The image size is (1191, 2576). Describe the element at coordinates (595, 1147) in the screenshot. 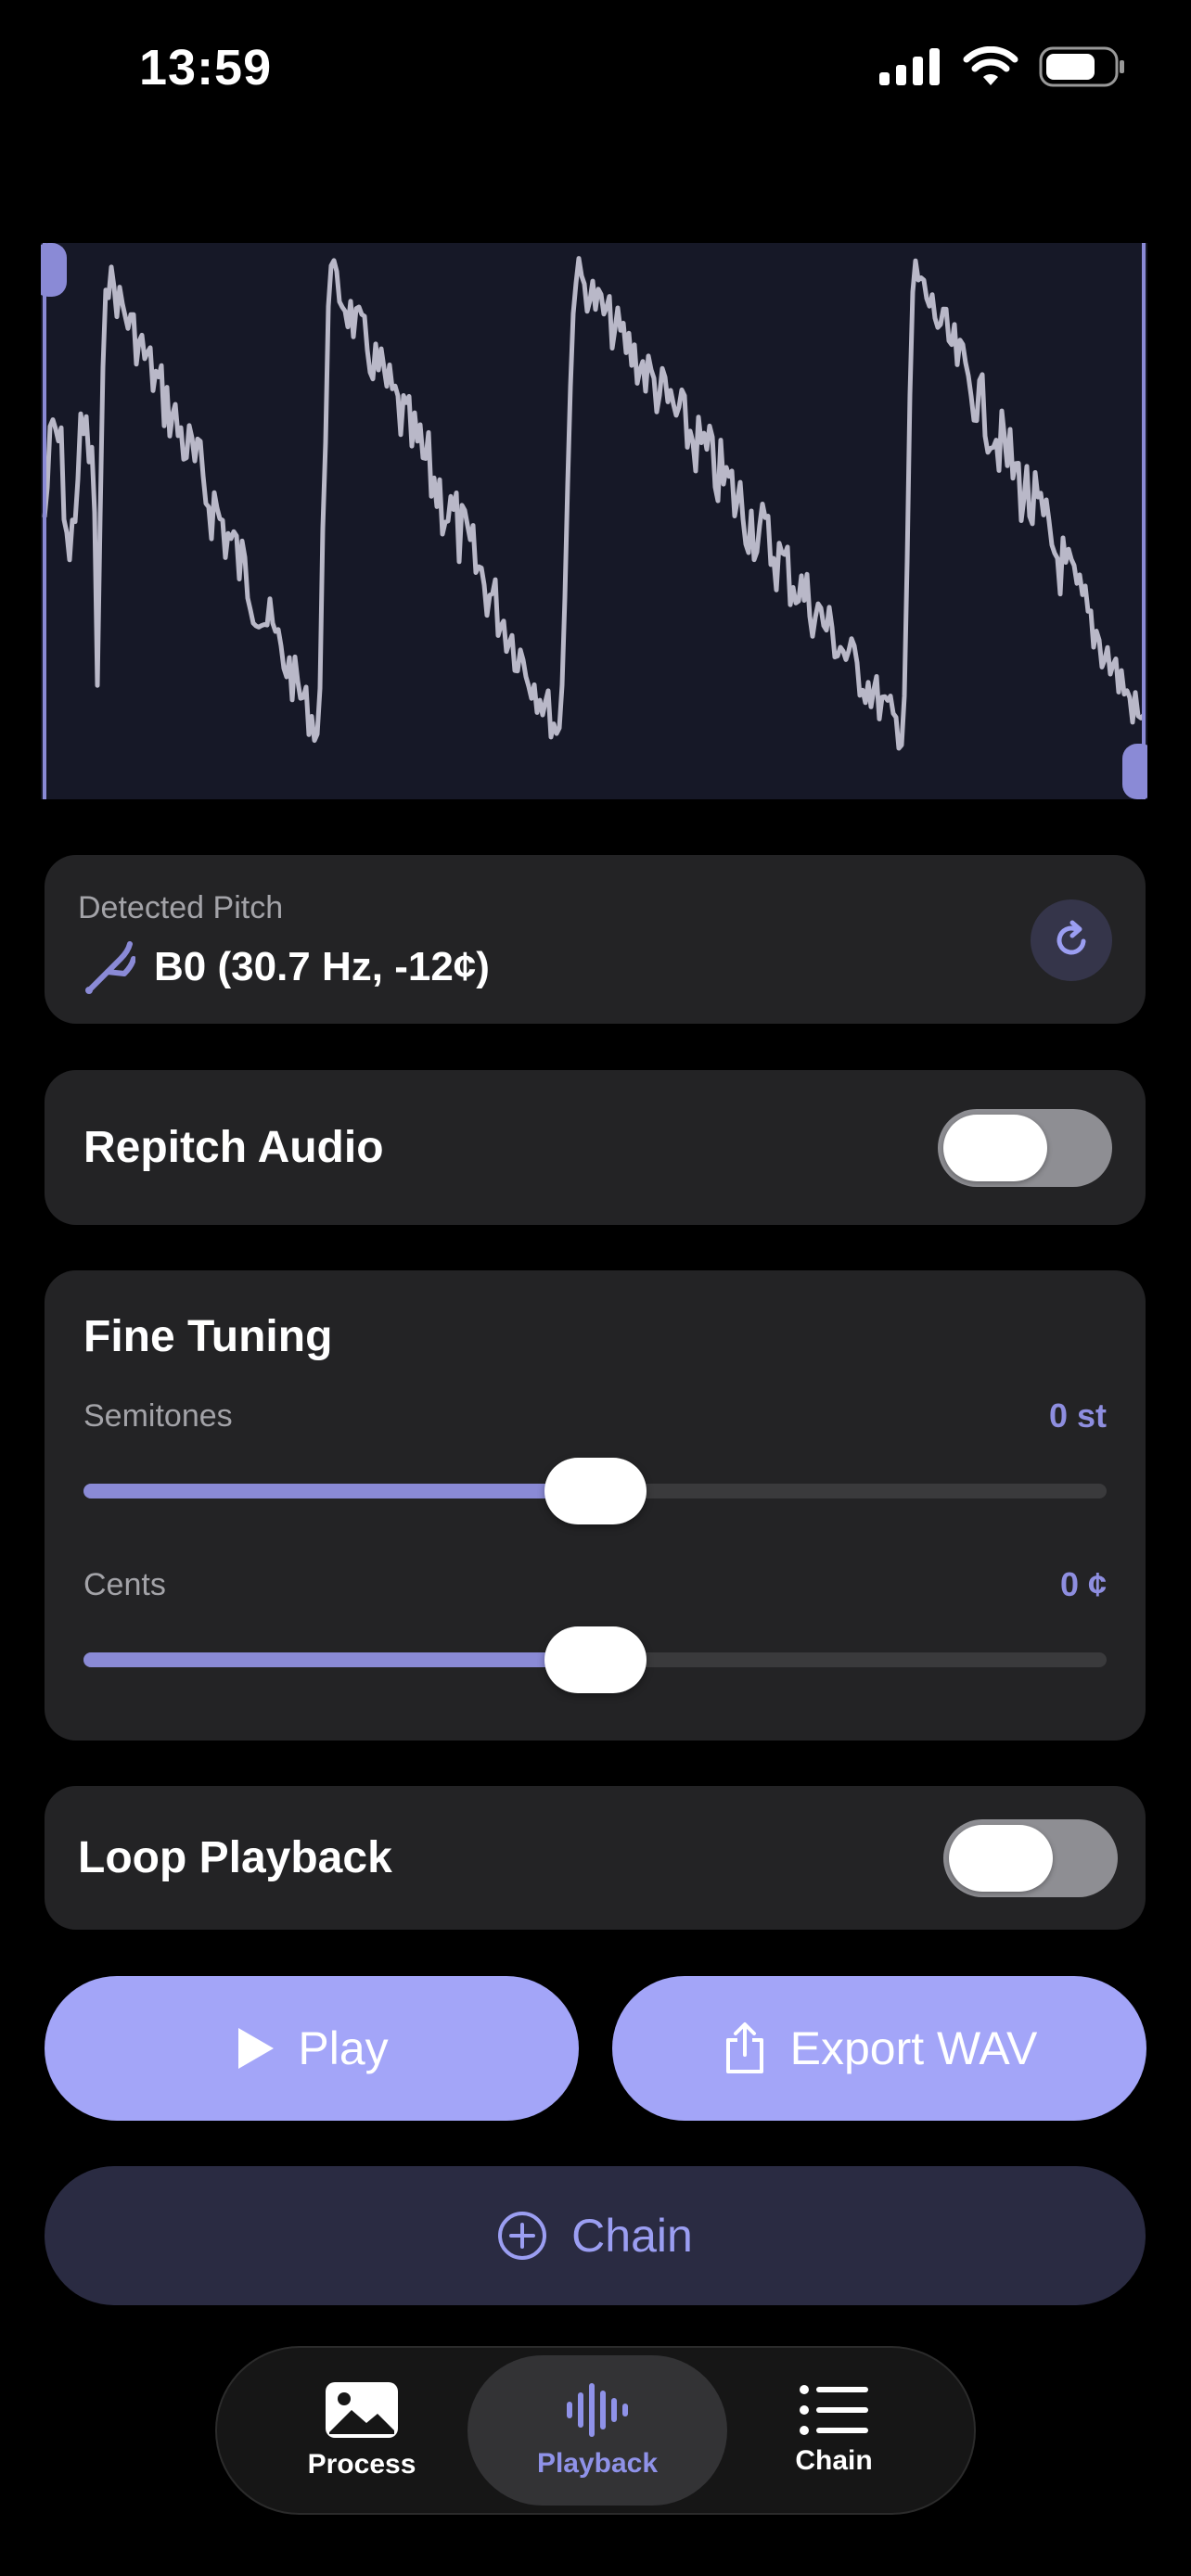

I see `repitch-card: Repitch Audio` at that location.